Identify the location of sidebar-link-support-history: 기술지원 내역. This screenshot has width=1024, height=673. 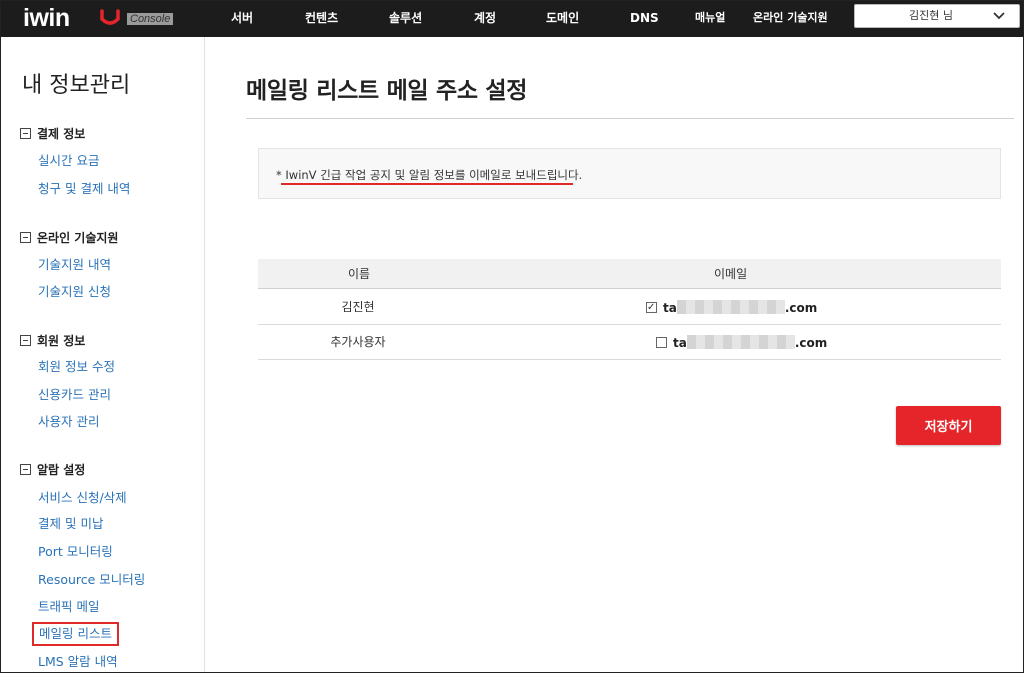
(74, 265).